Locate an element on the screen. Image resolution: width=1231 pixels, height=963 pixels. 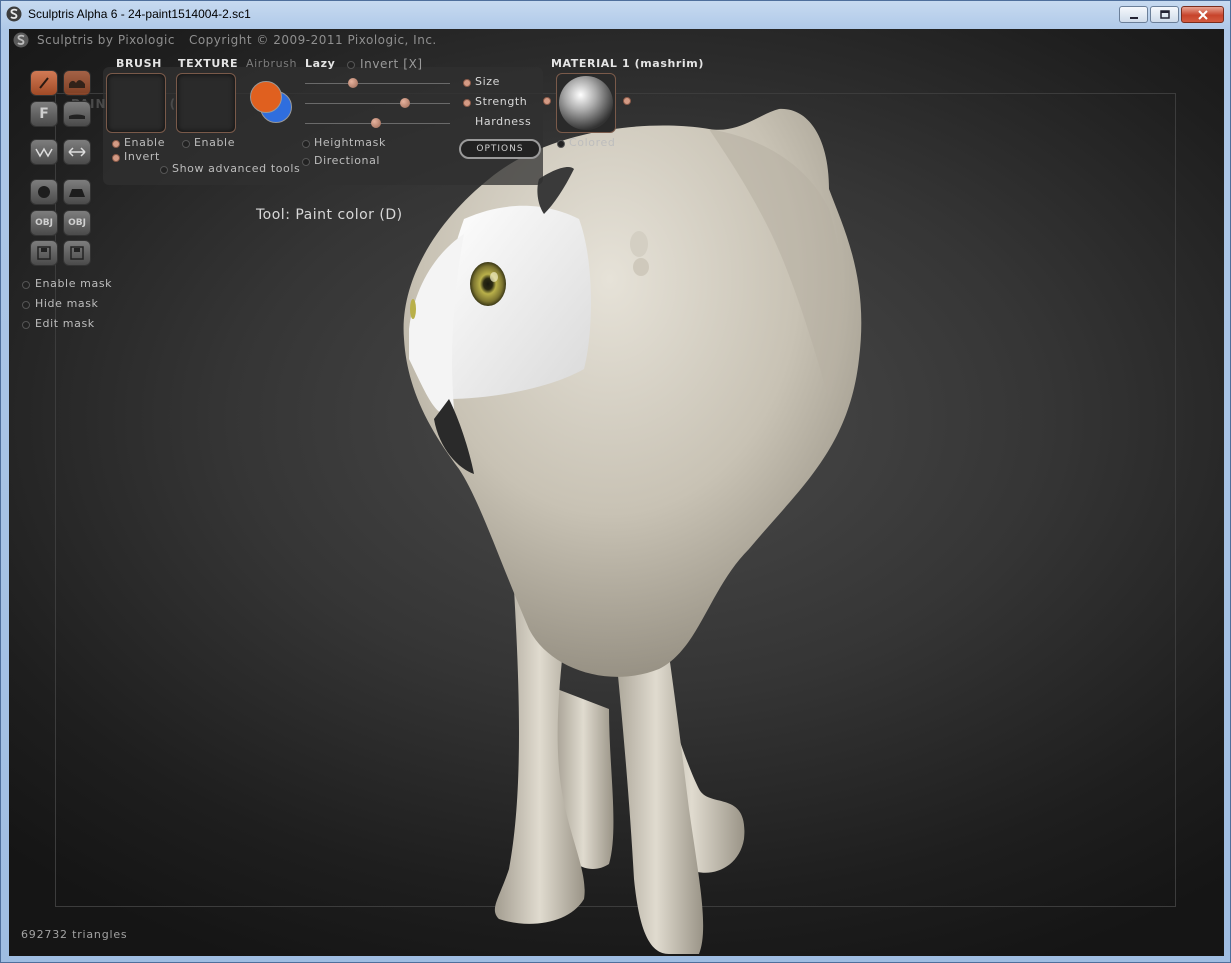
smooth-icon is located at coordinates (77, 116).